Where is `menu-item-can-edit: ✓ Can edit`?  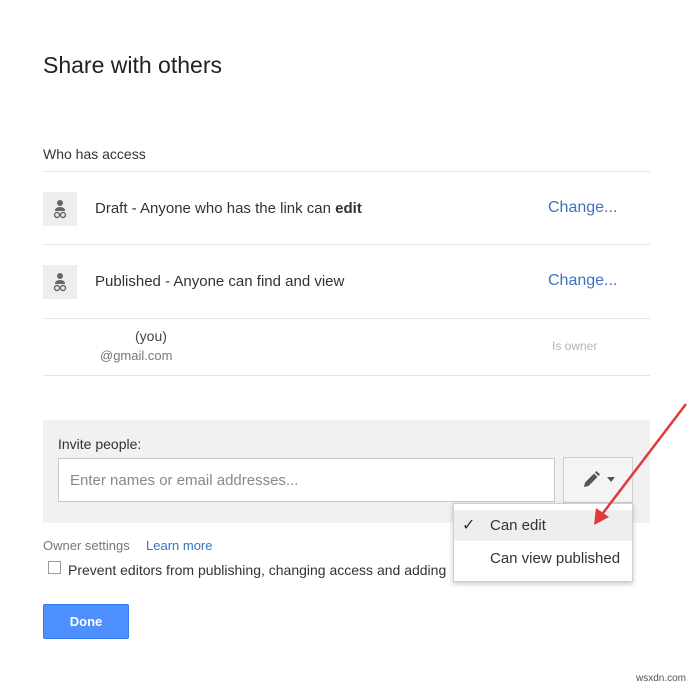 menu-item-can-edit: ✓ Can edit is located at coordinates (543, 525).